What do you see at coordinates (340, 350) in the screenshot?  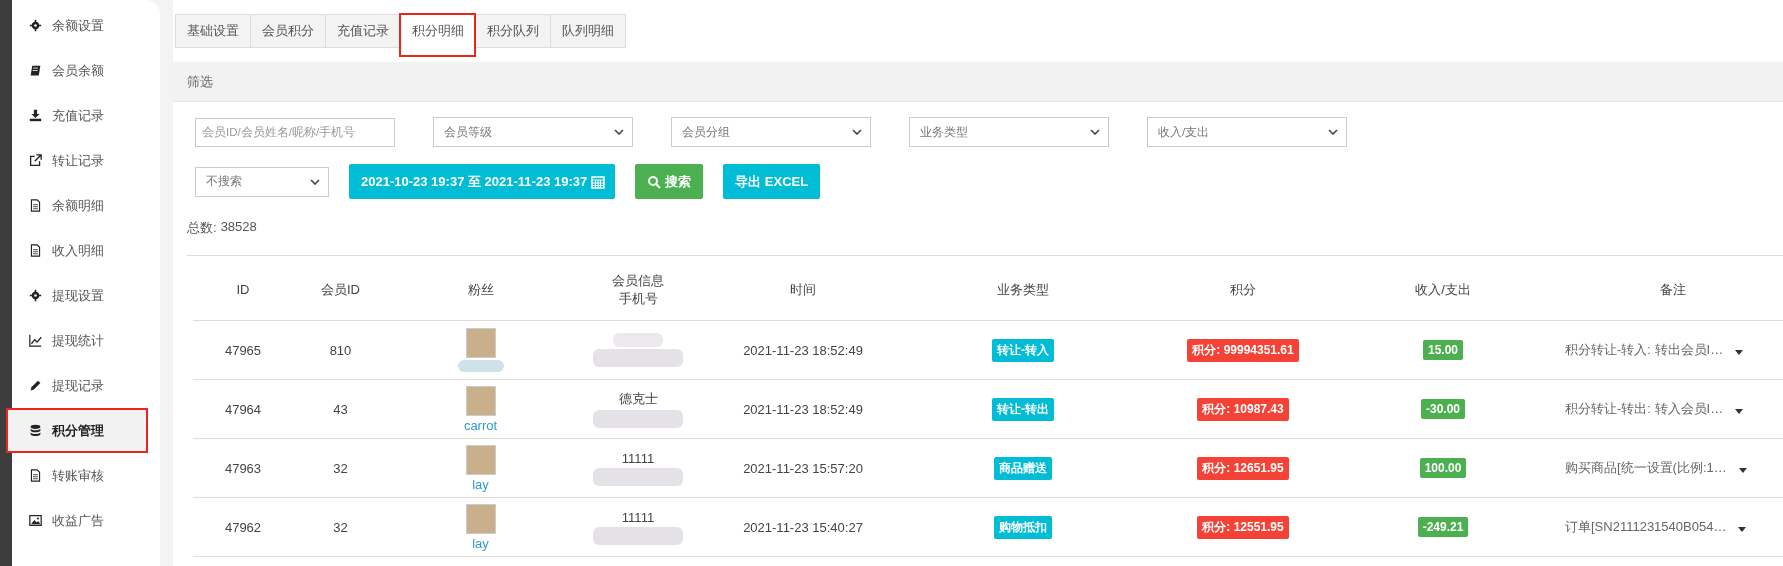 I see `table-cell-text: 810` at bounding box center [340, 350].